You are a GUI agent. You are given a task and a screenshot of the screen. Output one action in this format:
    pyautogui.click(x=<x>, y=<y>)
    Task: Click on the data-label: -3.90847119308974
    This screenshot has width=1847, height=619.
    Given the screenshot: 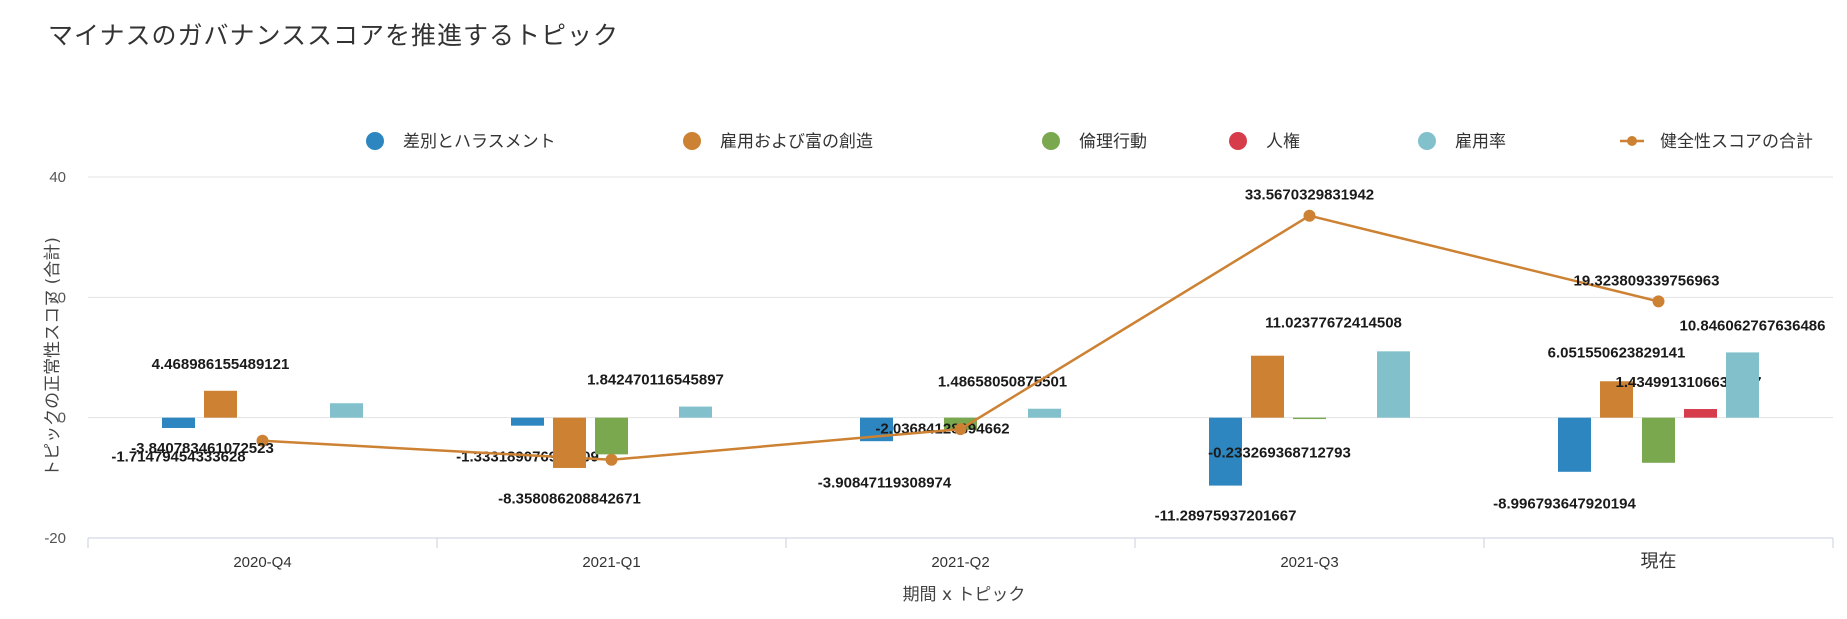 What is the action you would take?
    pyautogui.click(x=885, y=483)
    